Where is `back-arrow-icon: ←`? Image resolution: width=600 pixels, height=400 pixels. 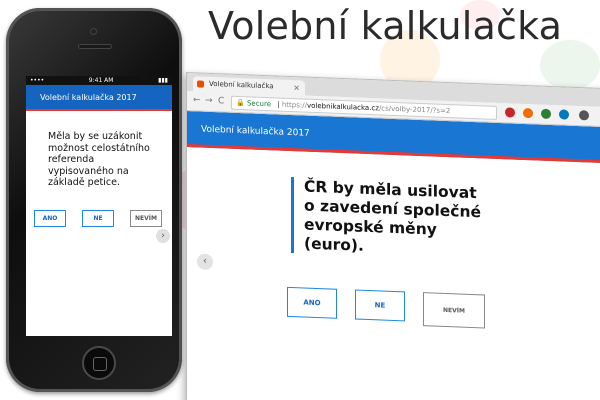 back-arrow-icon: ← is located at coordinates (197, 100).